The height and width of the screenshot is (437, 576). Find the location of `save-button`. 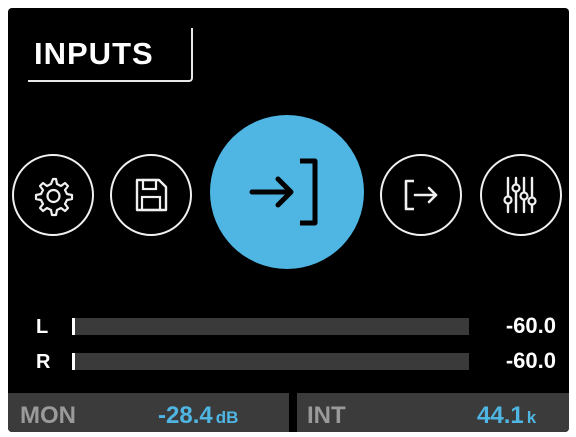

save-button is located at coordinates (151, 195).